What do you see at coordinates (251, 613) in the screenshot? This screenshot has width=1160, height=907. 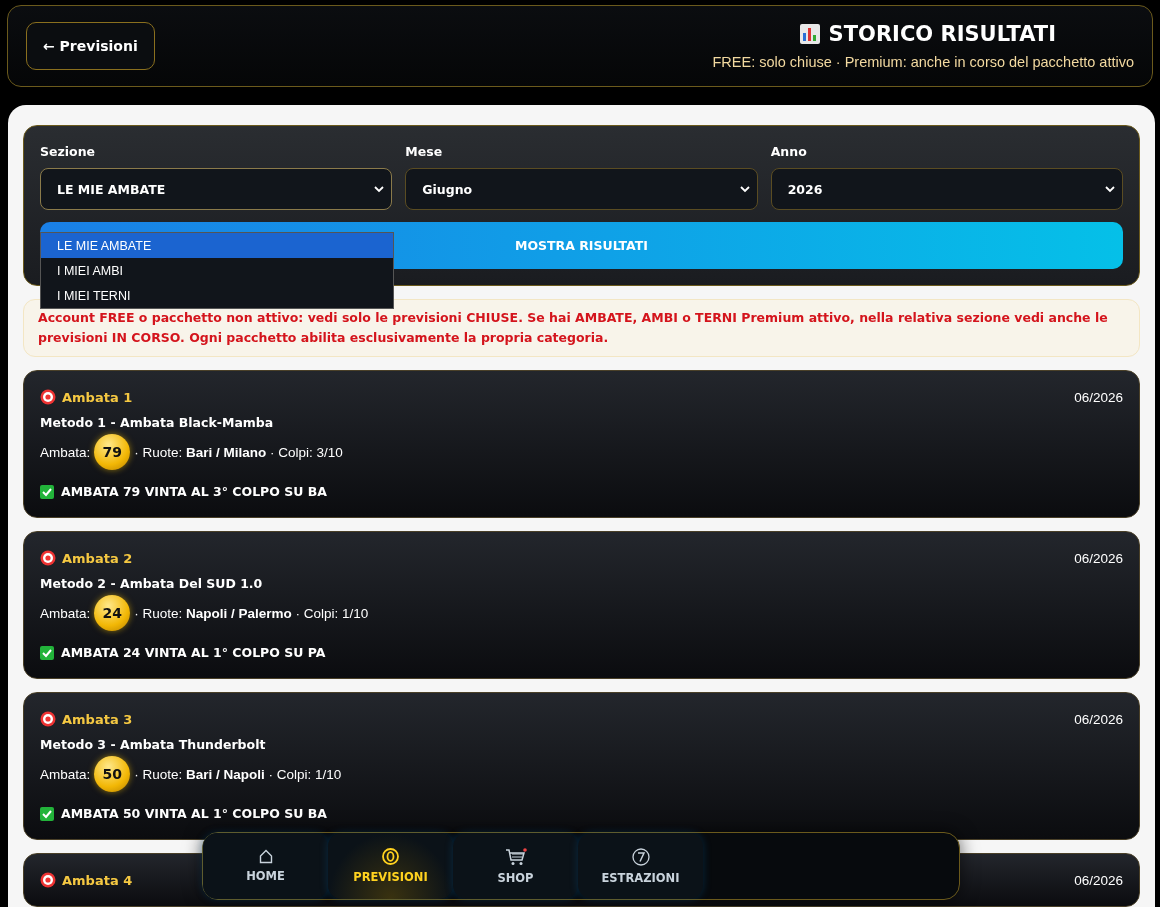 I see `wheel-details: · Ruote: Napoli / Palermo · Colpi: 1/10` at bounding box center [251, 613].